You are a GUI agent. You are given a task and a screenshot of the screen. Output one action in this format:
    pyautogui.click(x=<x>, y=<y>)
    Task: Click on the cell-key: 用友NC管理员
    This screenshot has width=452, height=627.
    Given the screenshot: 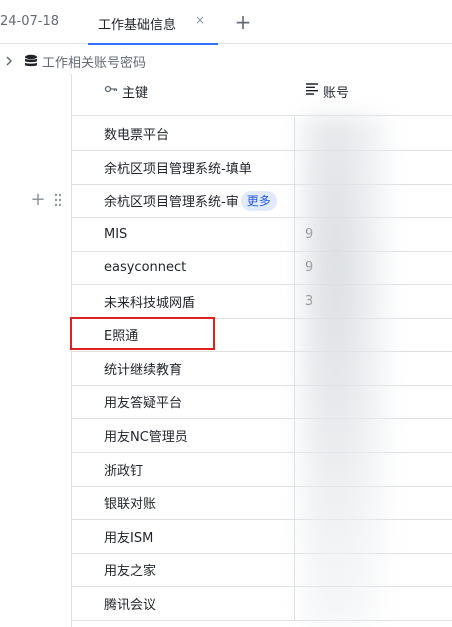 What is the action you would take?
    pyautogui.click(x=183, y=435)
    